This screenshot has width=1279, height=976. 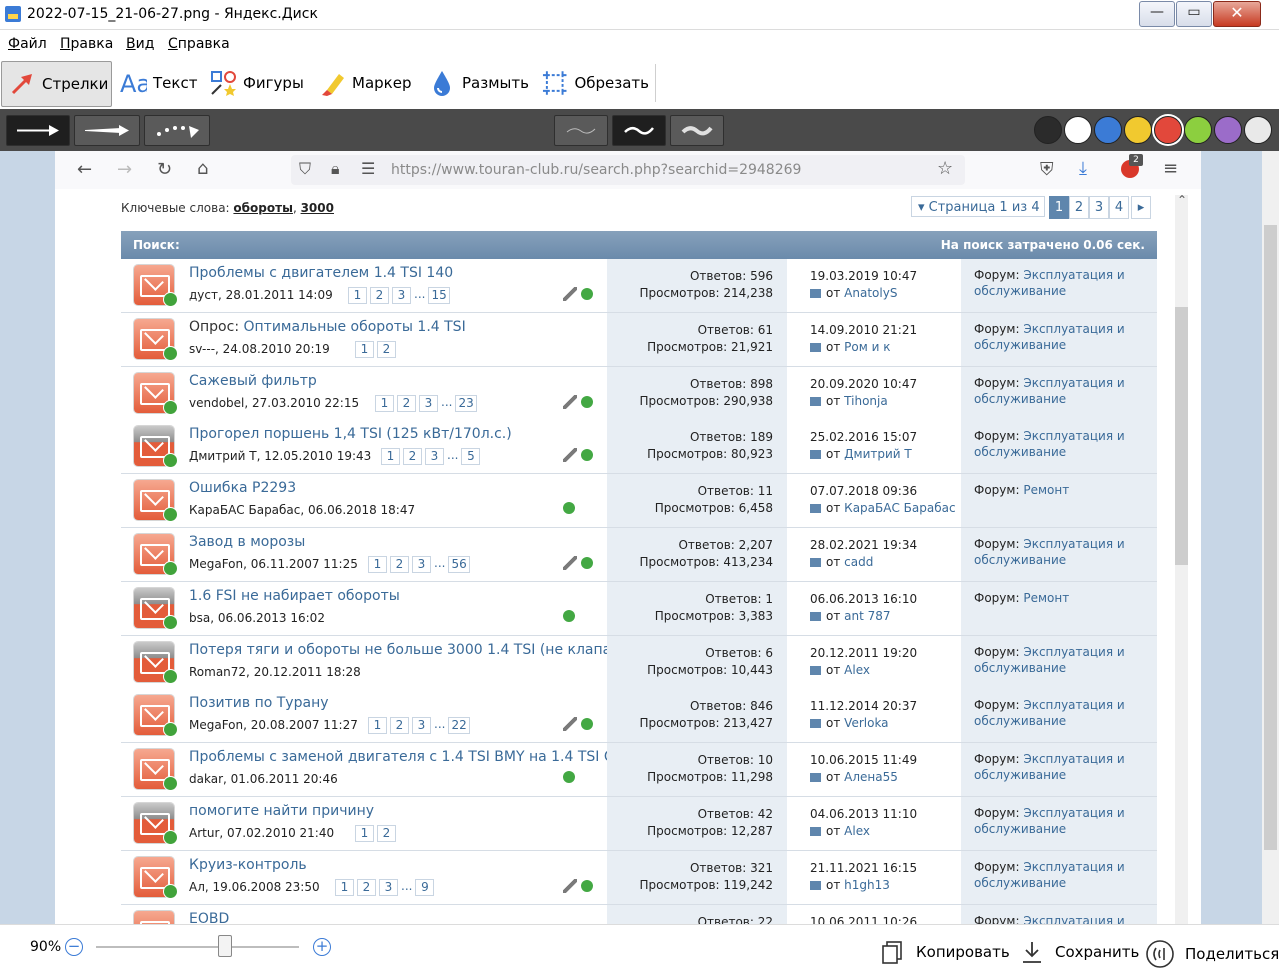 What do you see at coordinates (107, 130) in the screenshot?
I see `arrow-style-tapered` at bounding box center [107, 130].